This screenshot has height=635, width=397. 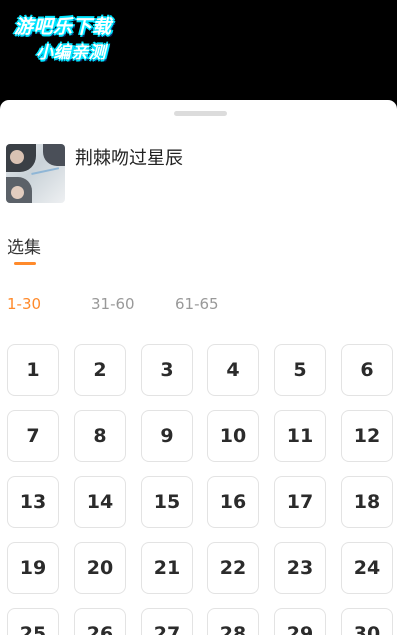 I want to click on episode-button-9: 9, so click(x=167, y=436).